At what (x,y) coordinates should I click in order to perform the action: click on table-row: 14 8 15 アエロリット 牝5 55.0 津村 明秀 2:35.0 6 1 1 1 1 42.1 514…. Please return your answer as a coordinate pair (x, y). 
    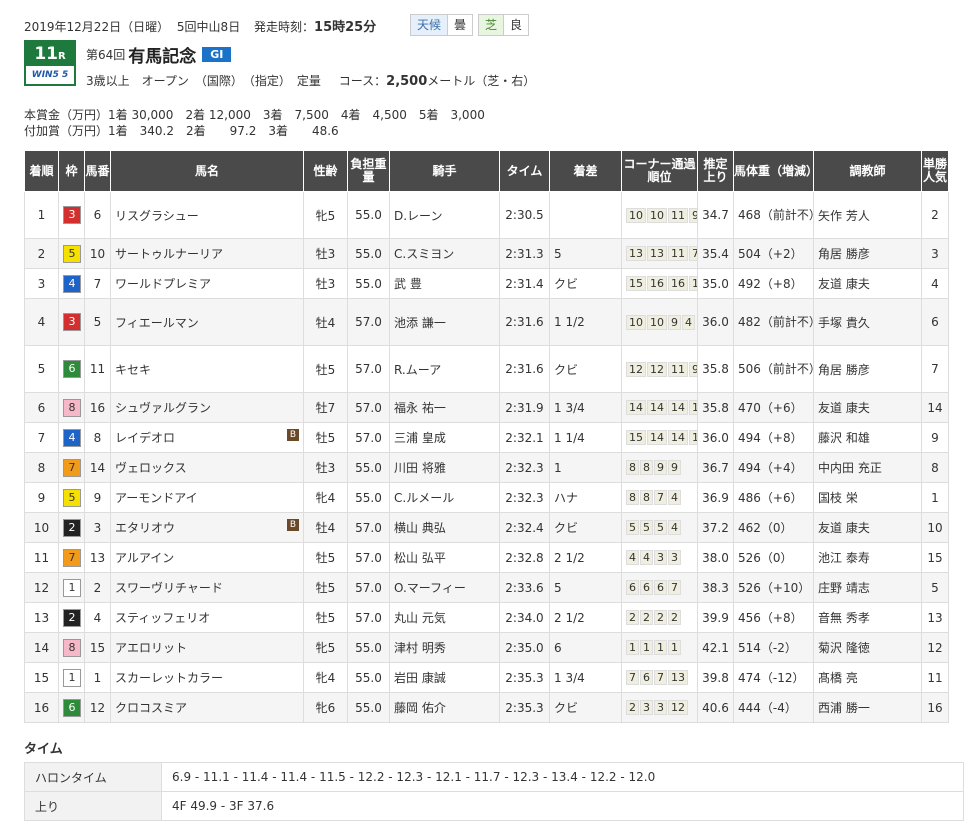
    Looking at the image, I should click on (486, 647).